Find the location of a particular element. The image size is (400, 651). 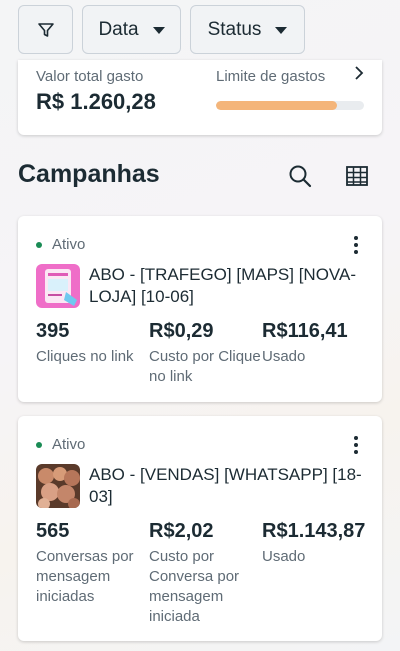

metric-label: Custo por Clique no link is located at coordinates (205, 366).